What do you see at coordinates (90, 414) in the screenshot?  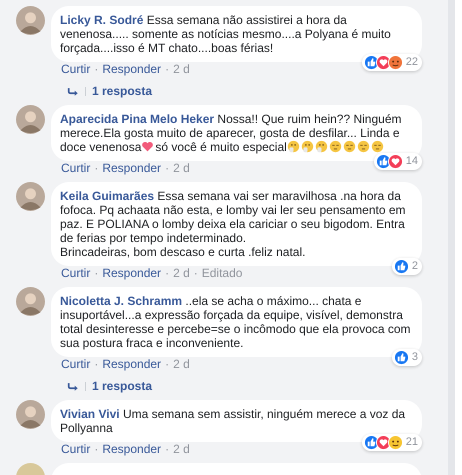 I see `author-name: Vivian Vivi` at bounding box center [90, 414].